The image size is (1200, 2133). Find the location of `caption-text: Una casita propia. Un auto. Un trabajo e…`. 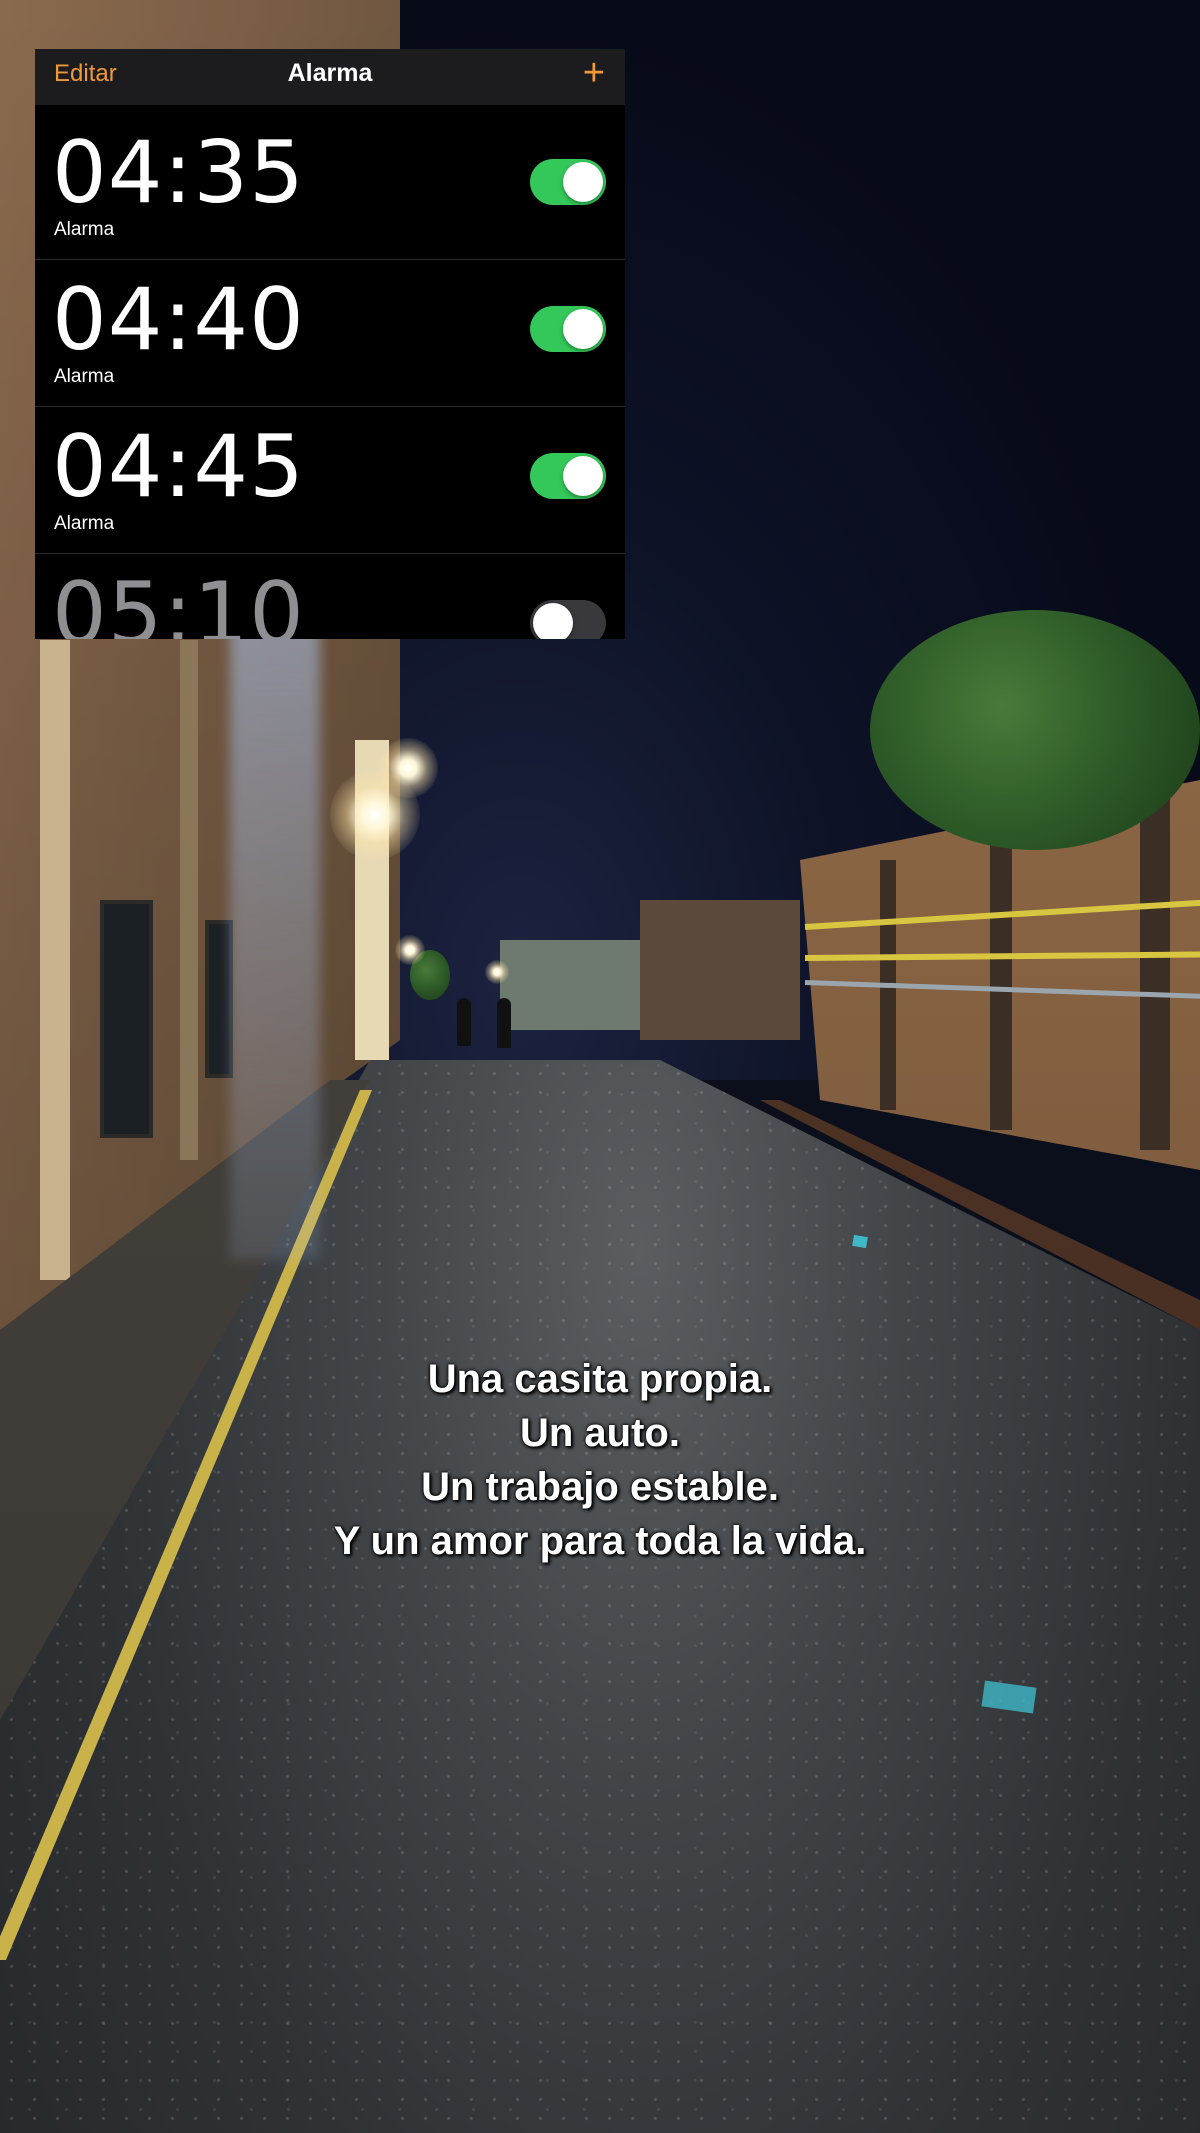

caption-text: Una casita propia. Un auto. Un trabajo e… is located at coordinates (600, 1460).